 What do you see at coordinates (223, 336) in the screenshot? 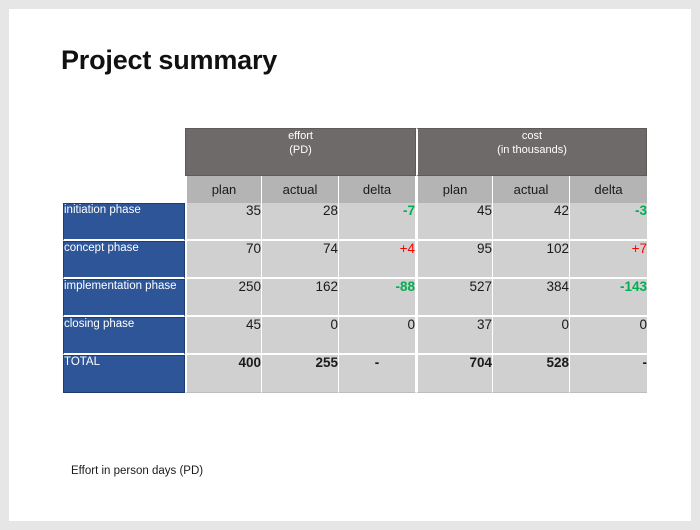
I see `cell-closing-effort-plan: 45` at bounding box center [223, 336].